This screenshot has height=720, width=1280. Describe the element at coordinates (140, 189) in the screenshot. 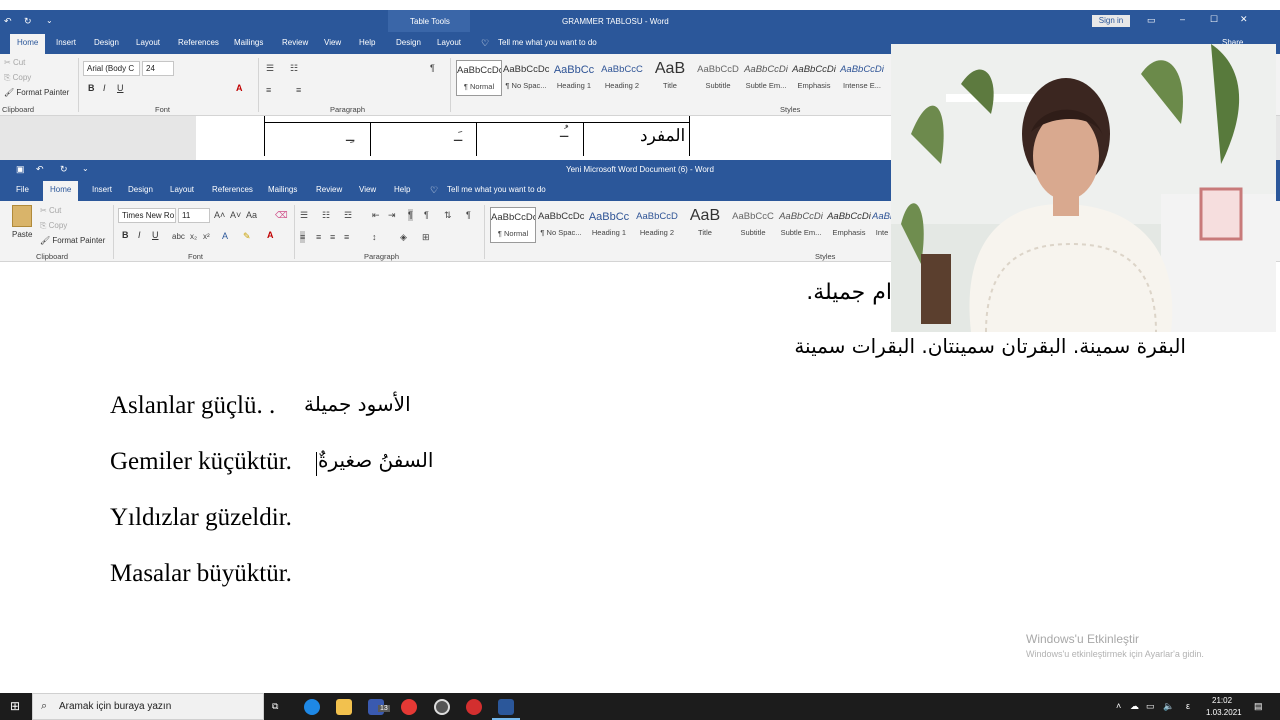

I see `tab-design: Design` at that location.